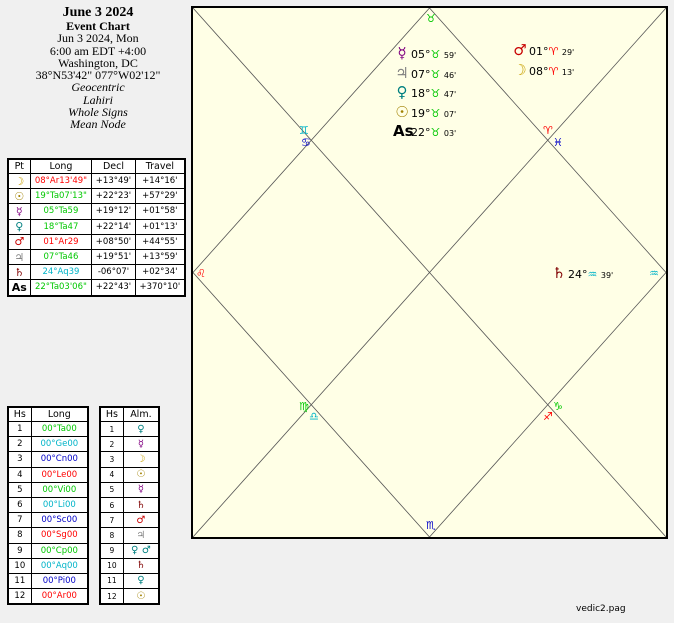  What do you see at coordinates (129, 429) in the screenshot?
I see `almuten-row: 1 ♀` at bounding box center [129, 429].